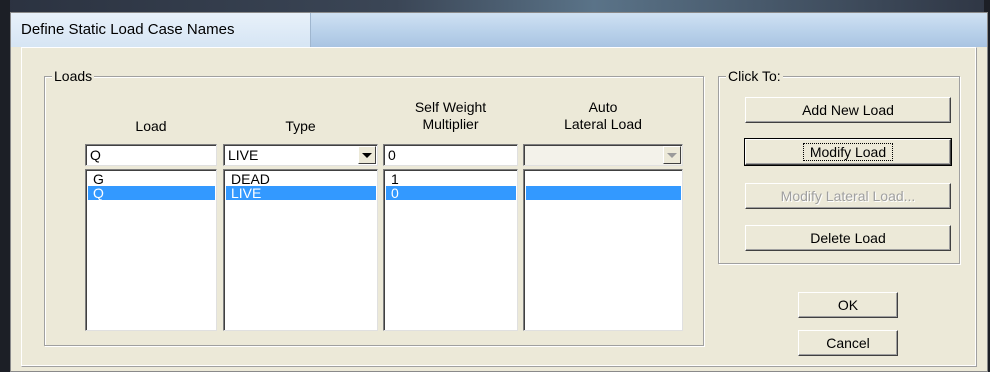 This screenshot has width=990, height=372. Describe the element at coordinates (151, 155) in the screenshot. I see `load-name-input: Q` at that location.